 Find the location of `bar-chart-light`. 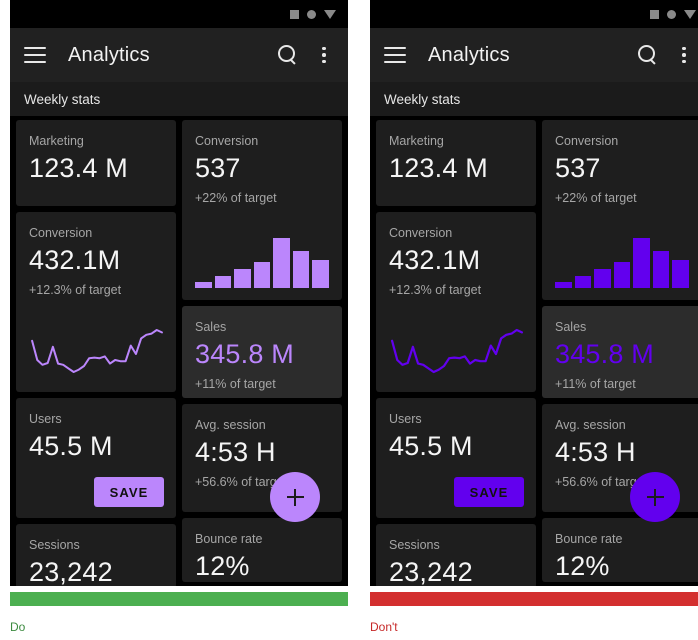

bar-chart-light is located at coordinates (262, 260).